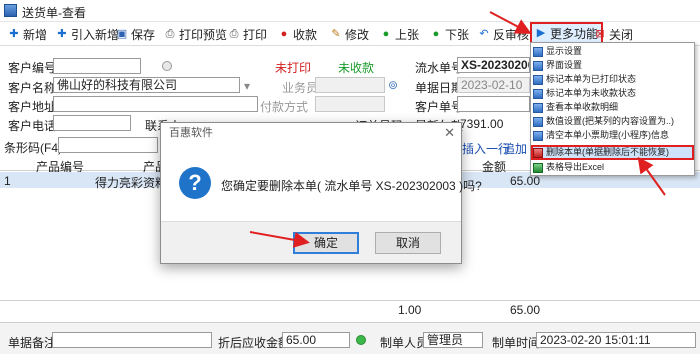  Describe the element at coordinates (132, 340) in the screenshot. I see `remark-field` at that location.